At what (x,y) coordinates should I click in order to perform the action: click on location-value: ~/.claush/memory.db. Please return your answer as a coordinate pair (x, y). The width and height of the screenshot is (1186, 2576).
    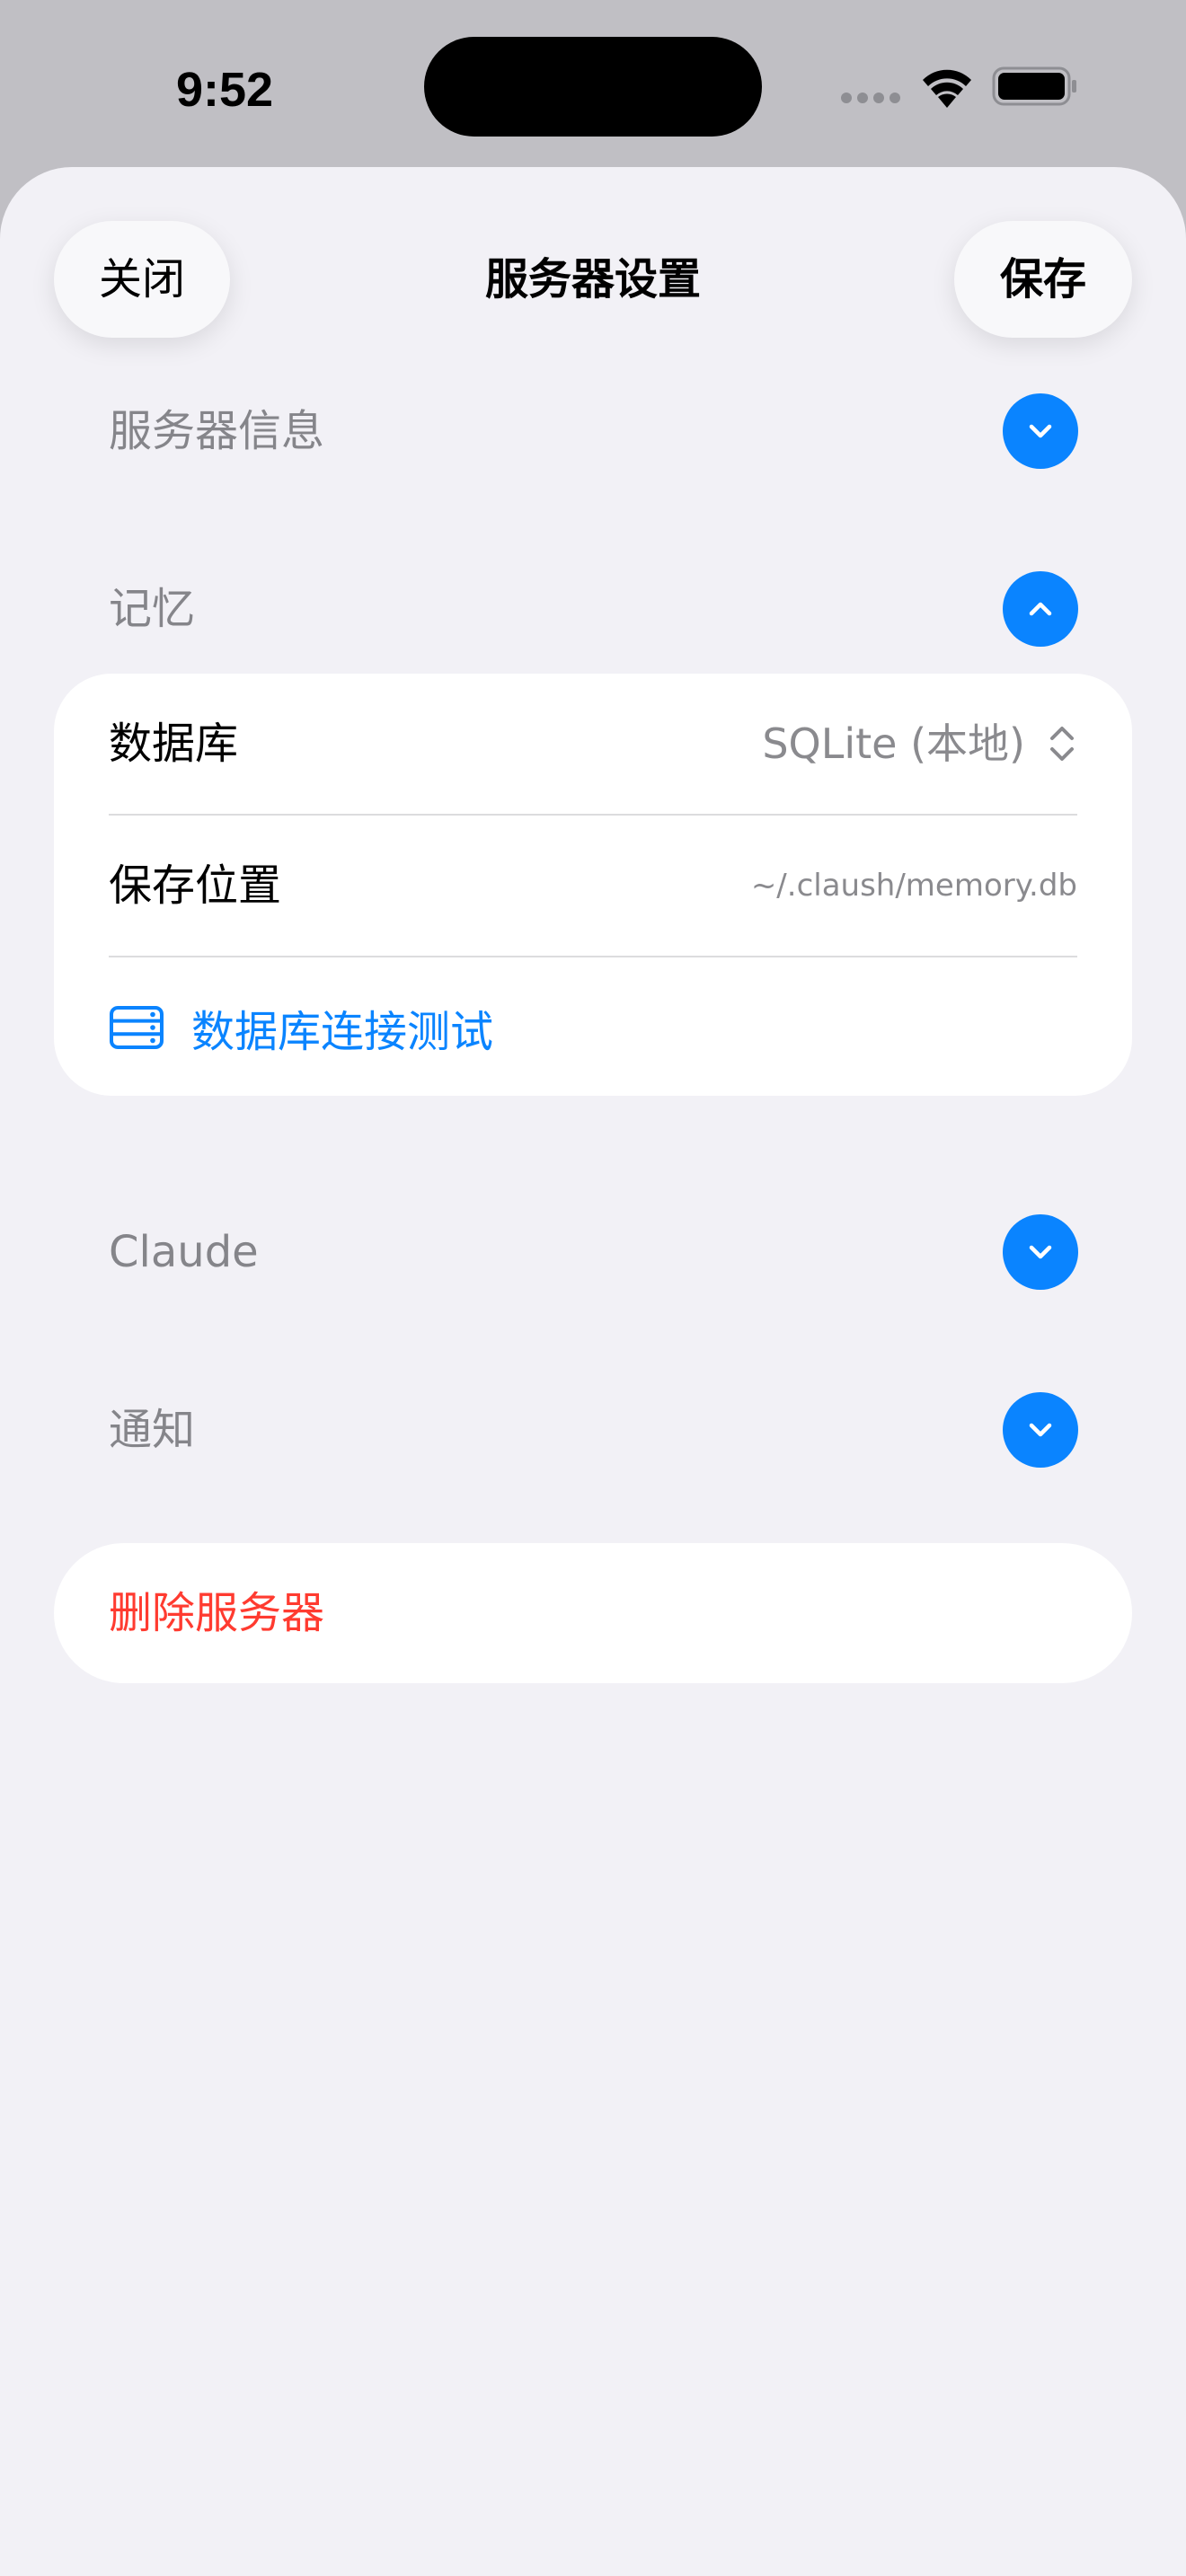
    Looking at the image, I should click on (913, 886).